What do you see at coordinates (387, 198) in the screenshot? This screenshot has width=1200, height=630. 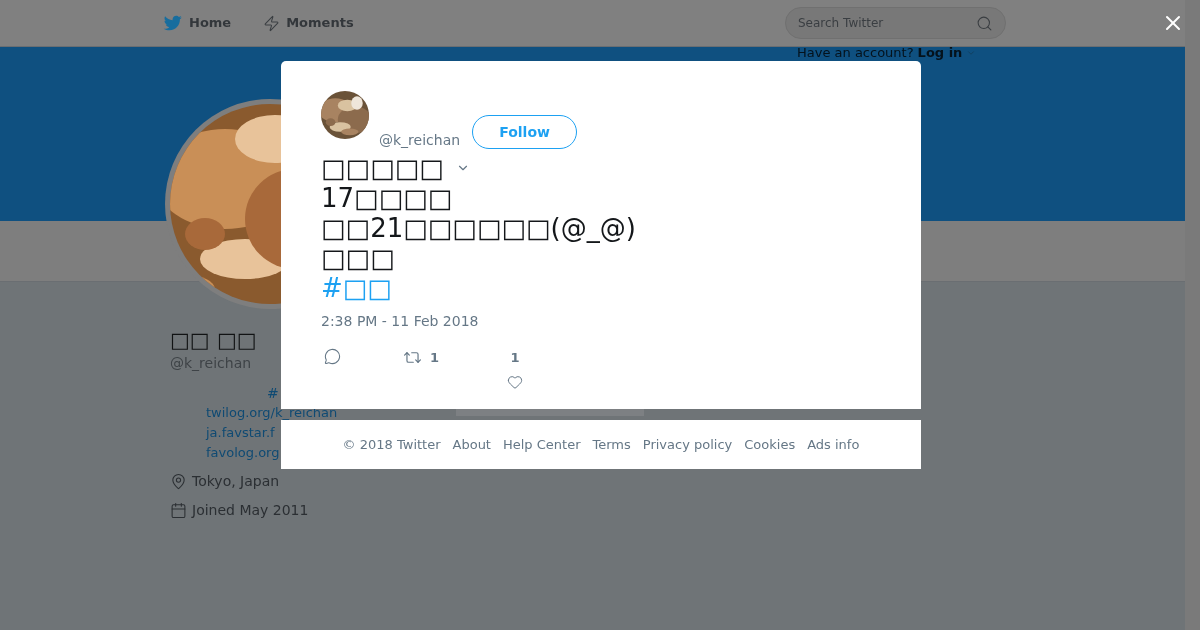 I see `tweet-text-line: 17□□□□` at bounding box center [387, 198].